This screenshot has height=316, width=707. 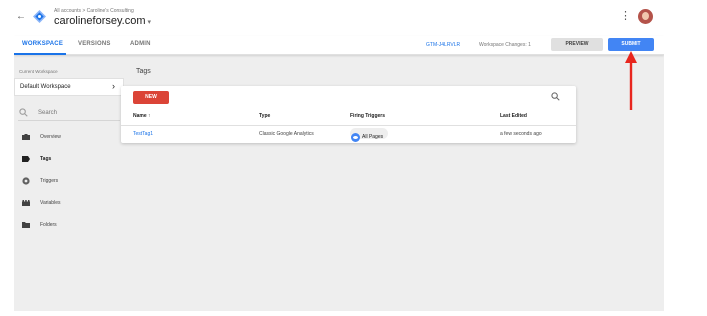 What do you see at coordinates (26, 203) in the screenshot?
I see `variables-icon` at bounding box center [26, 203].